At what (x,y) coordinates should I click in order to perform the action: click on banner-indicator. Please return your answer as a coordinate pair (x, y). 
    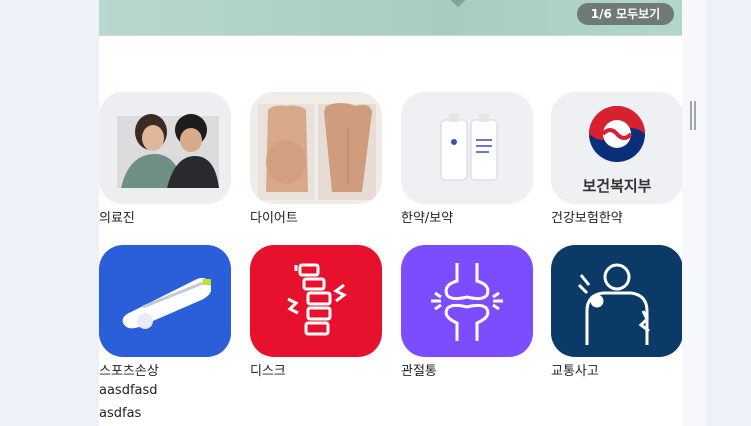
    Looking at the image, I should click on (458, 4).